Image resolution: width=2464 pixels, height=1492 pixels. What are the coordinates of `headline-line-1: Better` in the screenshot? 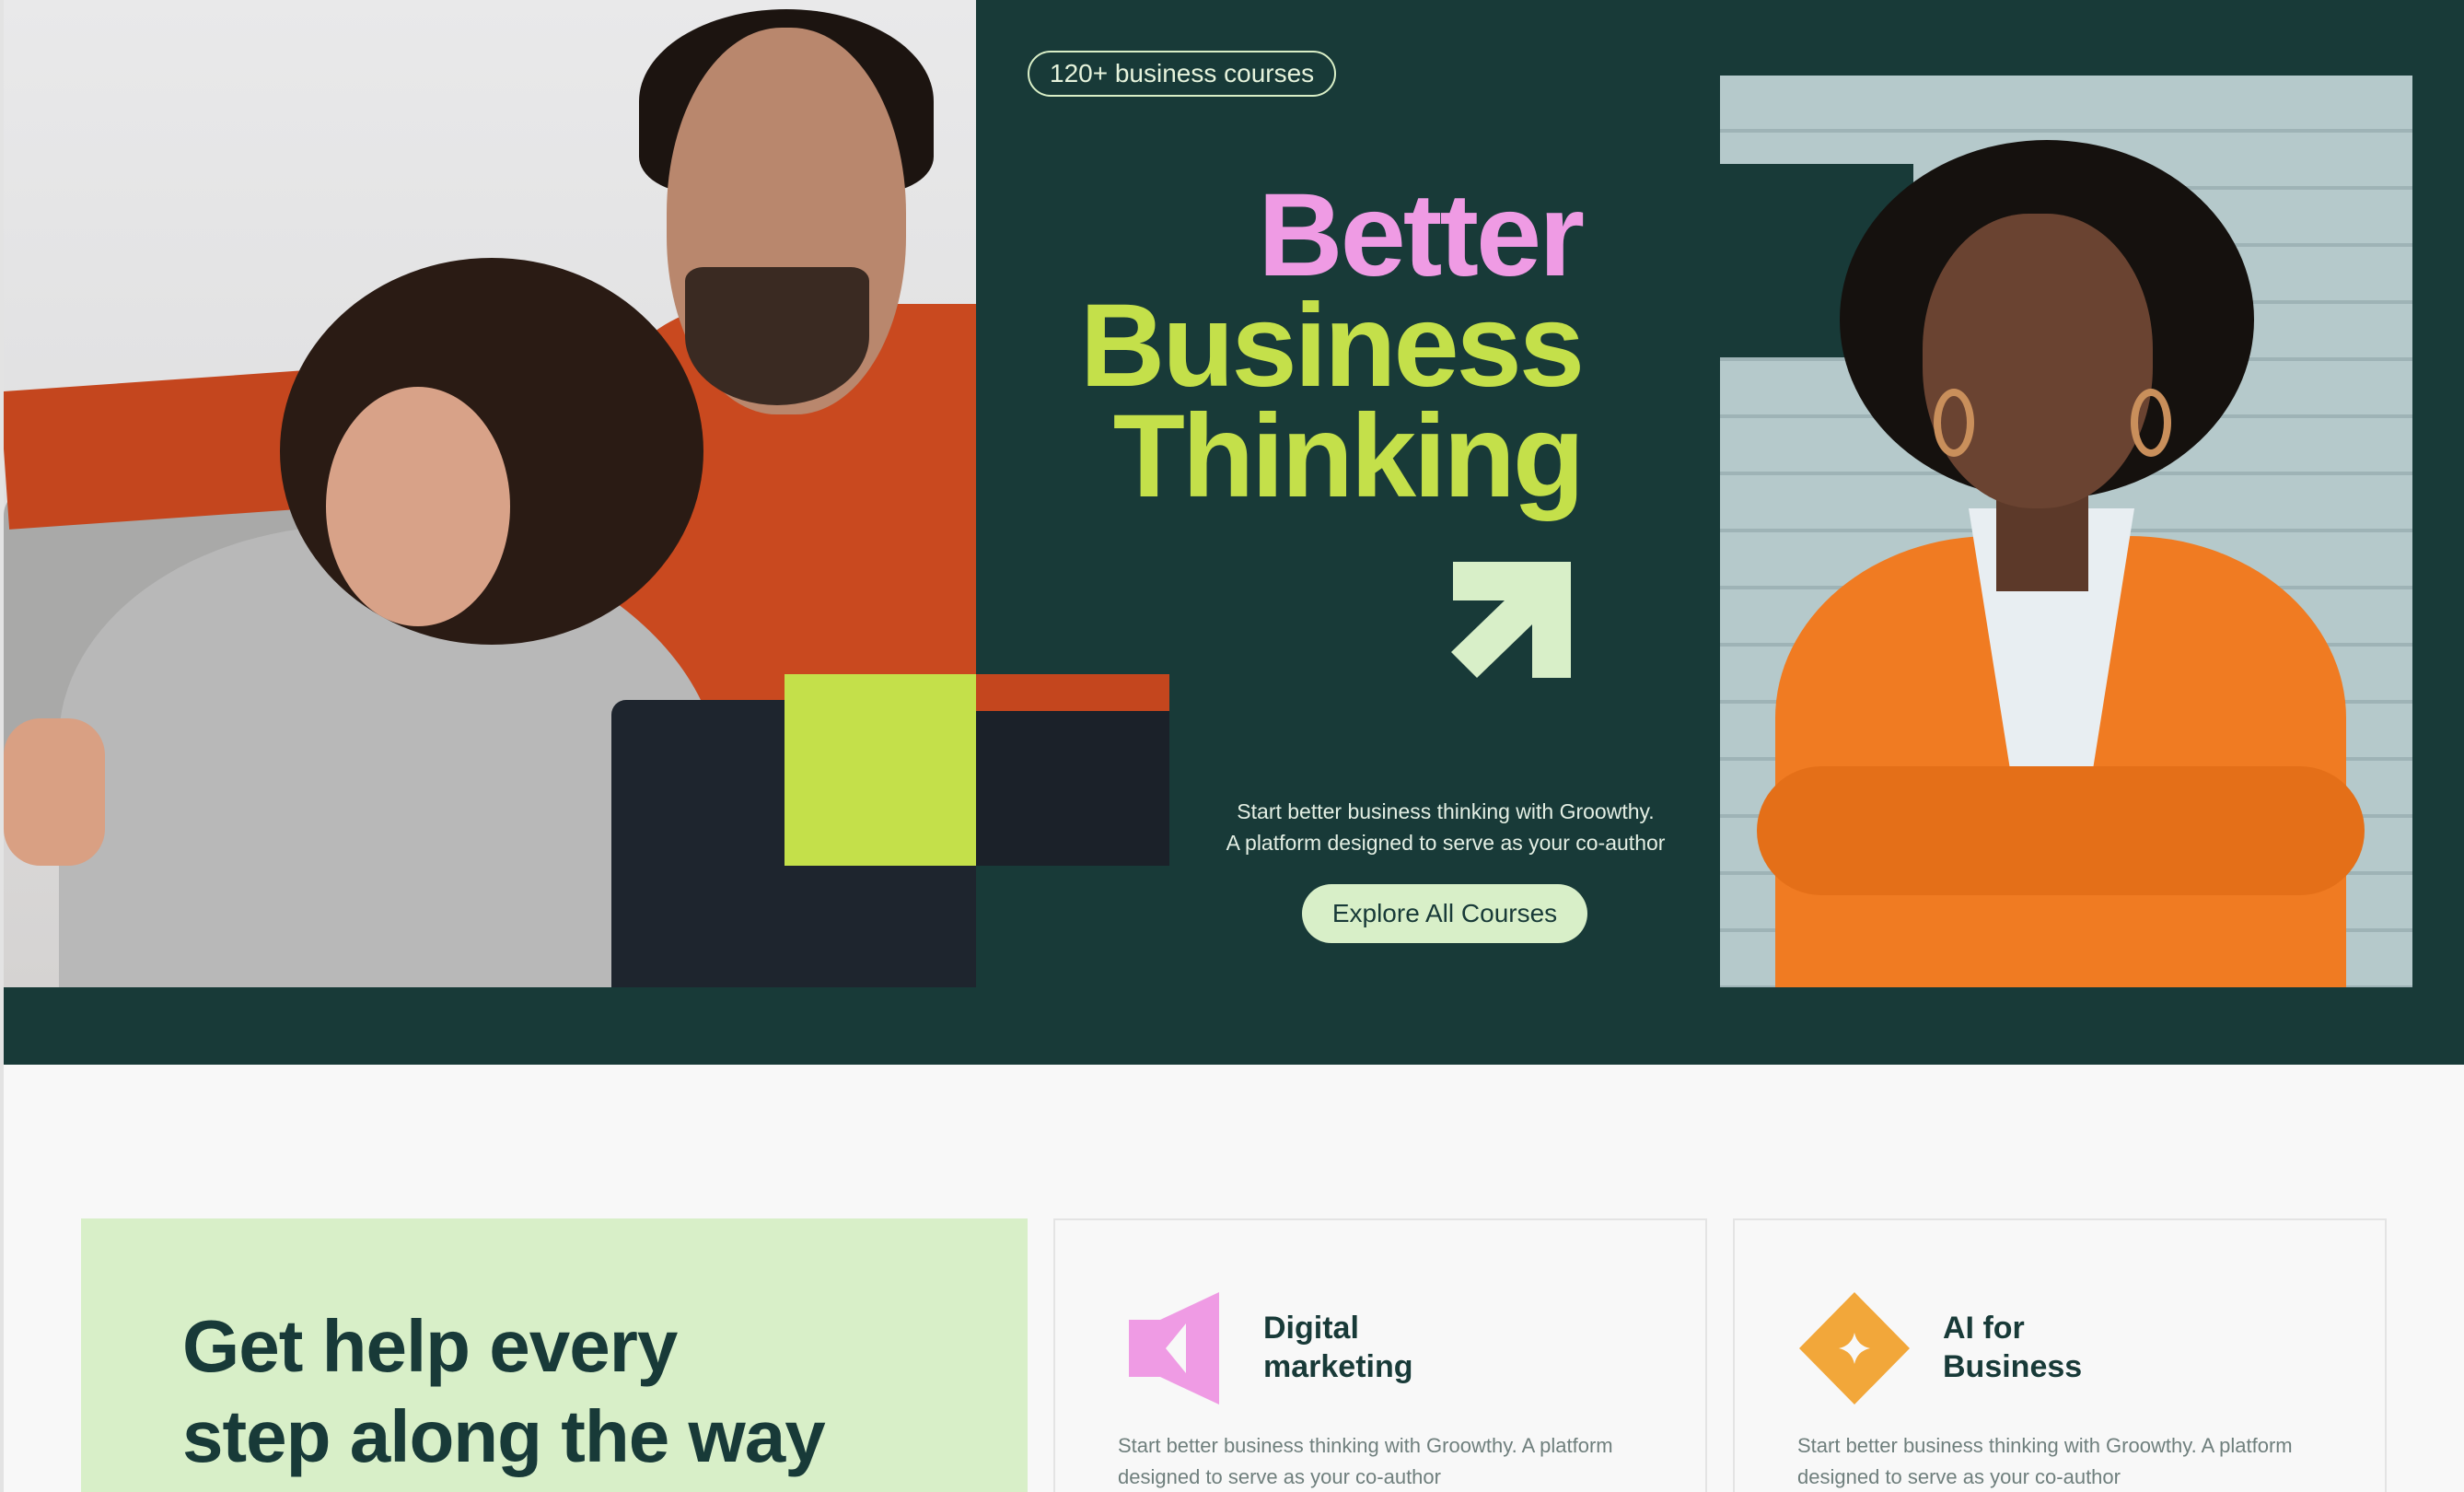 It's located at (1421, 235).